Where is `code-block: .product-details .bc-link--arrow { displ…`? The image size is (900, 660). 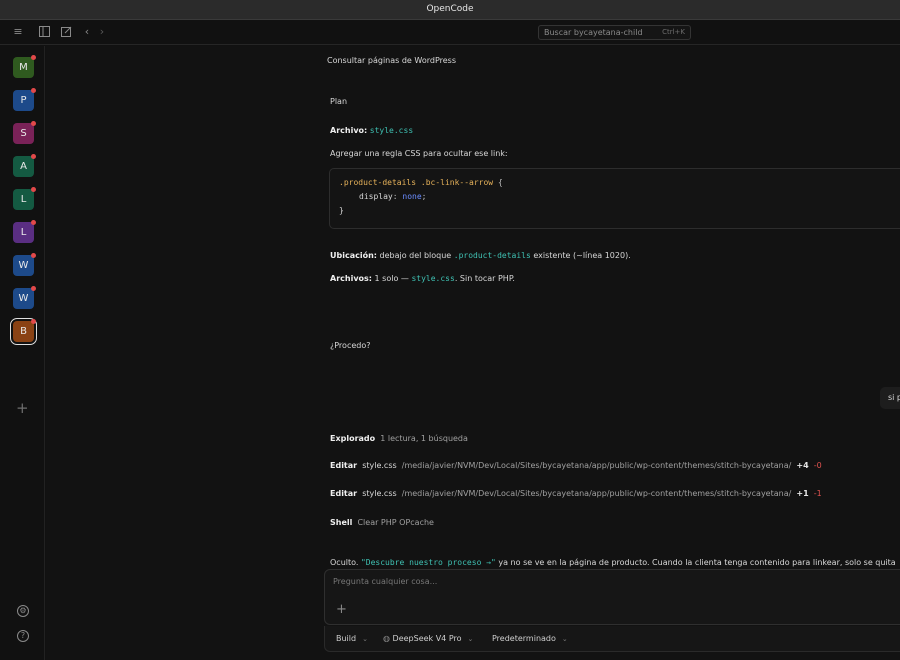
code-block: .product-details .bc-link--arrow { displ… is located at coordinates (614, 198).